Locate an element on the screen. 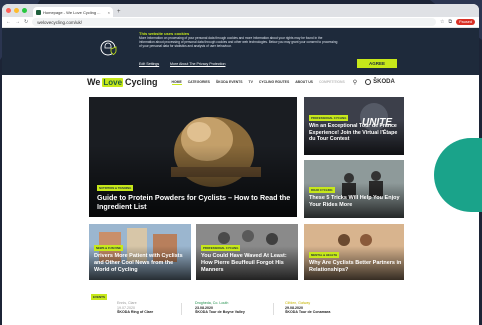  forward-arrow-icon: → is located at coordinates (17, 22).